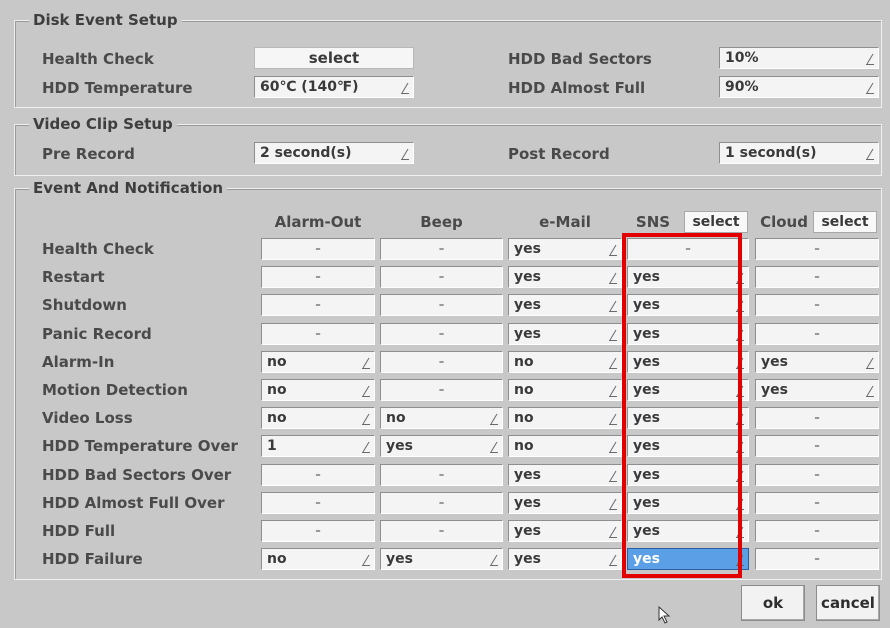 The image size is (890, 628). Describe the element at coordinates (334, 153) in the screenshot. I see `pre-record-field: 2 second(s)` at that location.